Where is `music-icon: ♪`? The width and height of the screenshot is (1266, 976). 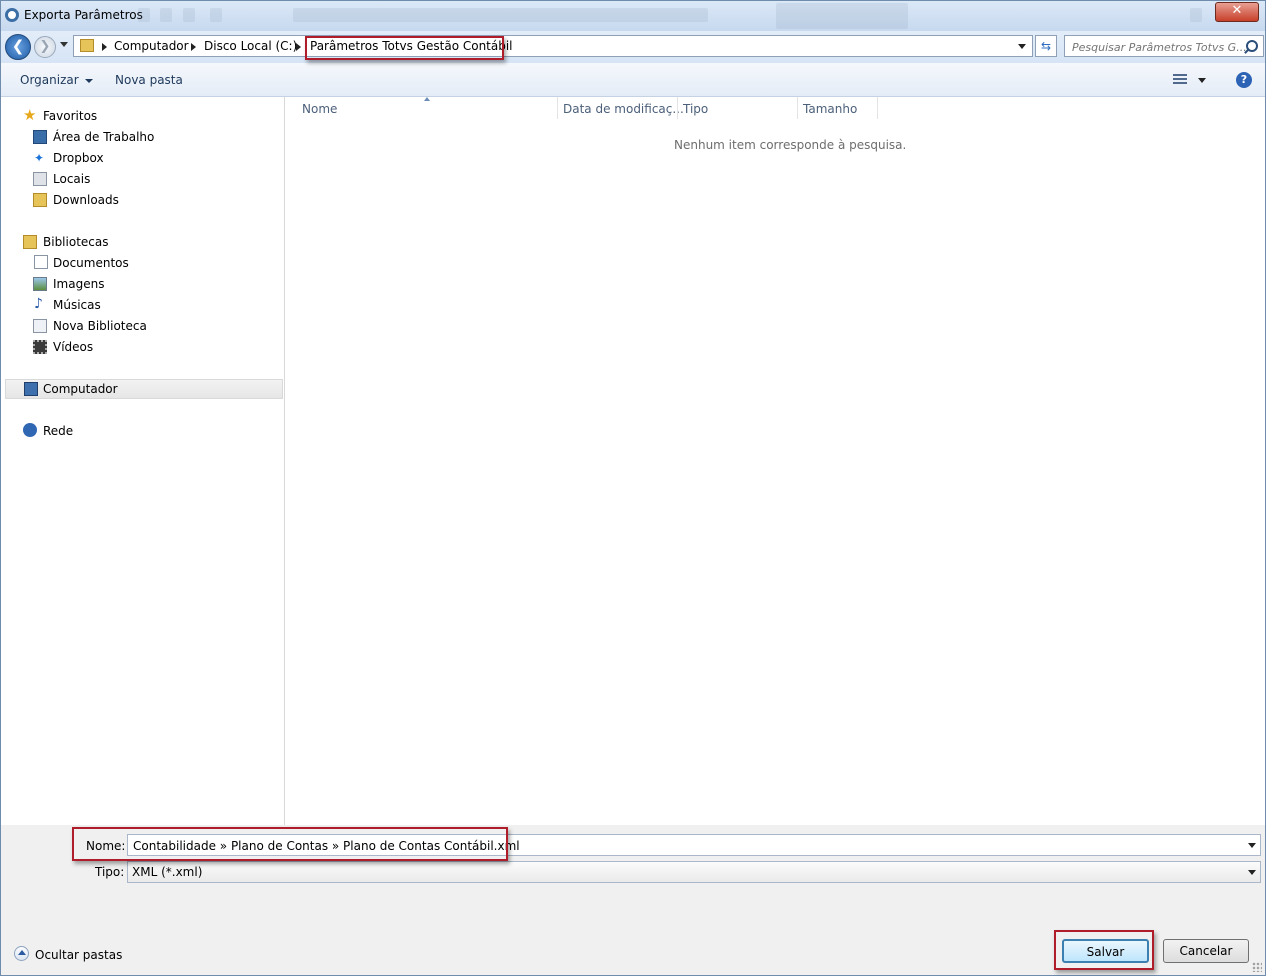 music-icon: ♪ is located at coordinates (38, 304).